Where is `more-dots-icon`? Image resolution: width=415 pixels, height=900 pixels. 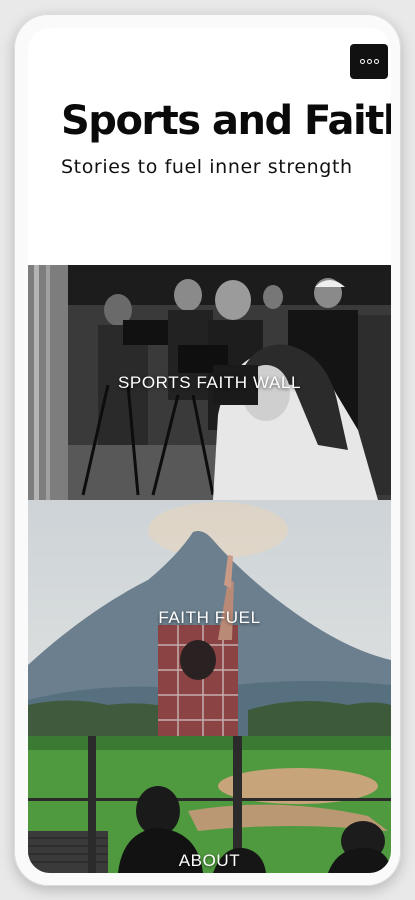
more-dots-icon is located at coordinates (369, 61).